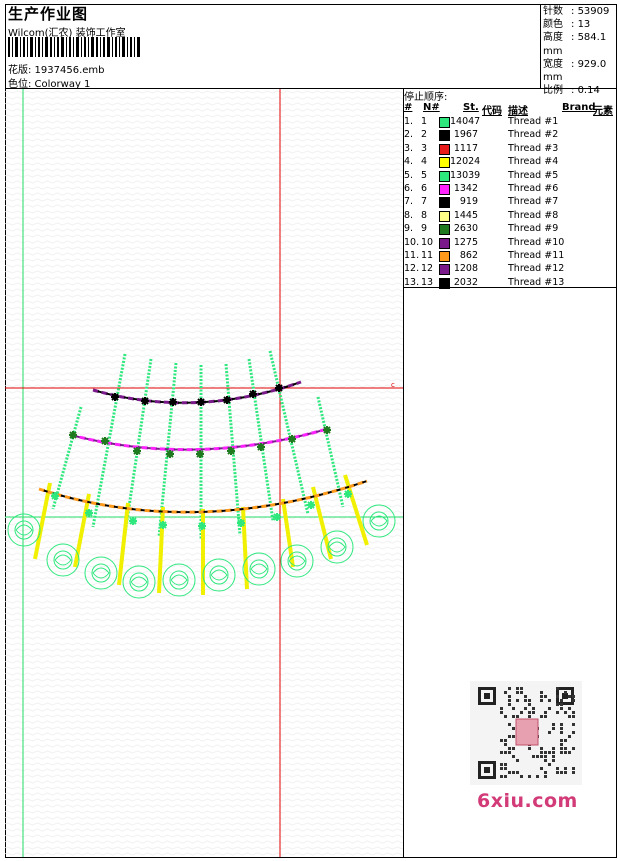  I want to click on thread-row: 10. 10 1275 Thread #10, so click(509, 243).